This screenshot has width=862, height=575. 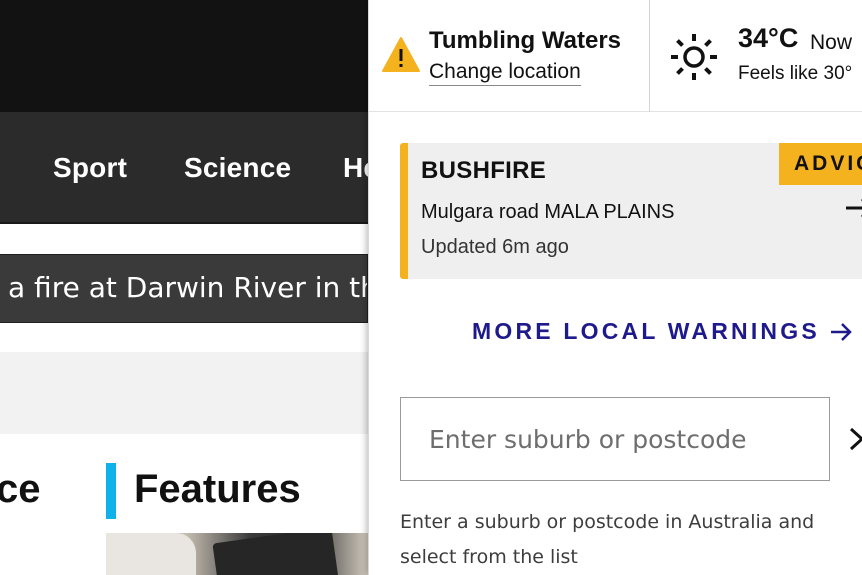 I want to click on header-divider, so click(x=649, y=56).